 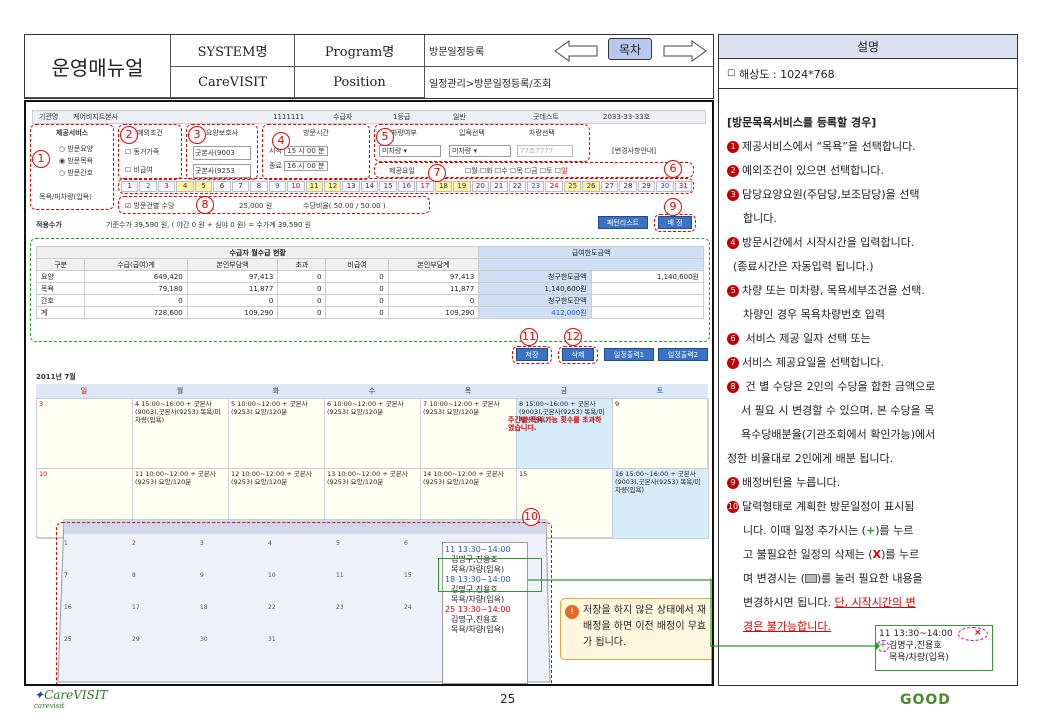 What do you see at coordinates (516, 171) in the screenshot?
I see `weekday-checks: ☐월 ☐화 ☐수 ☐목 ☐금 ☐토 ☐일` at bounding box center [516, 171].